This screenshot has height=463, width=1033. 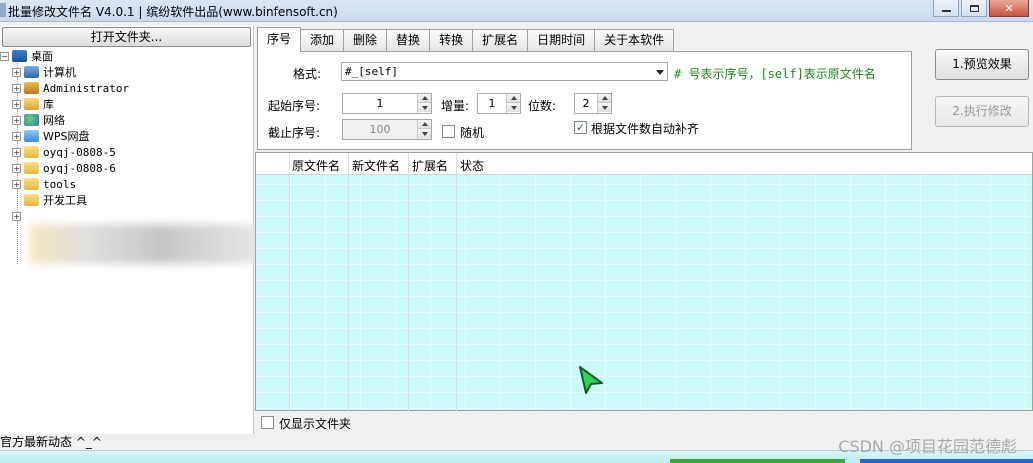 I want to click on end-number-stepper: 100, so click(x=387, y=129).